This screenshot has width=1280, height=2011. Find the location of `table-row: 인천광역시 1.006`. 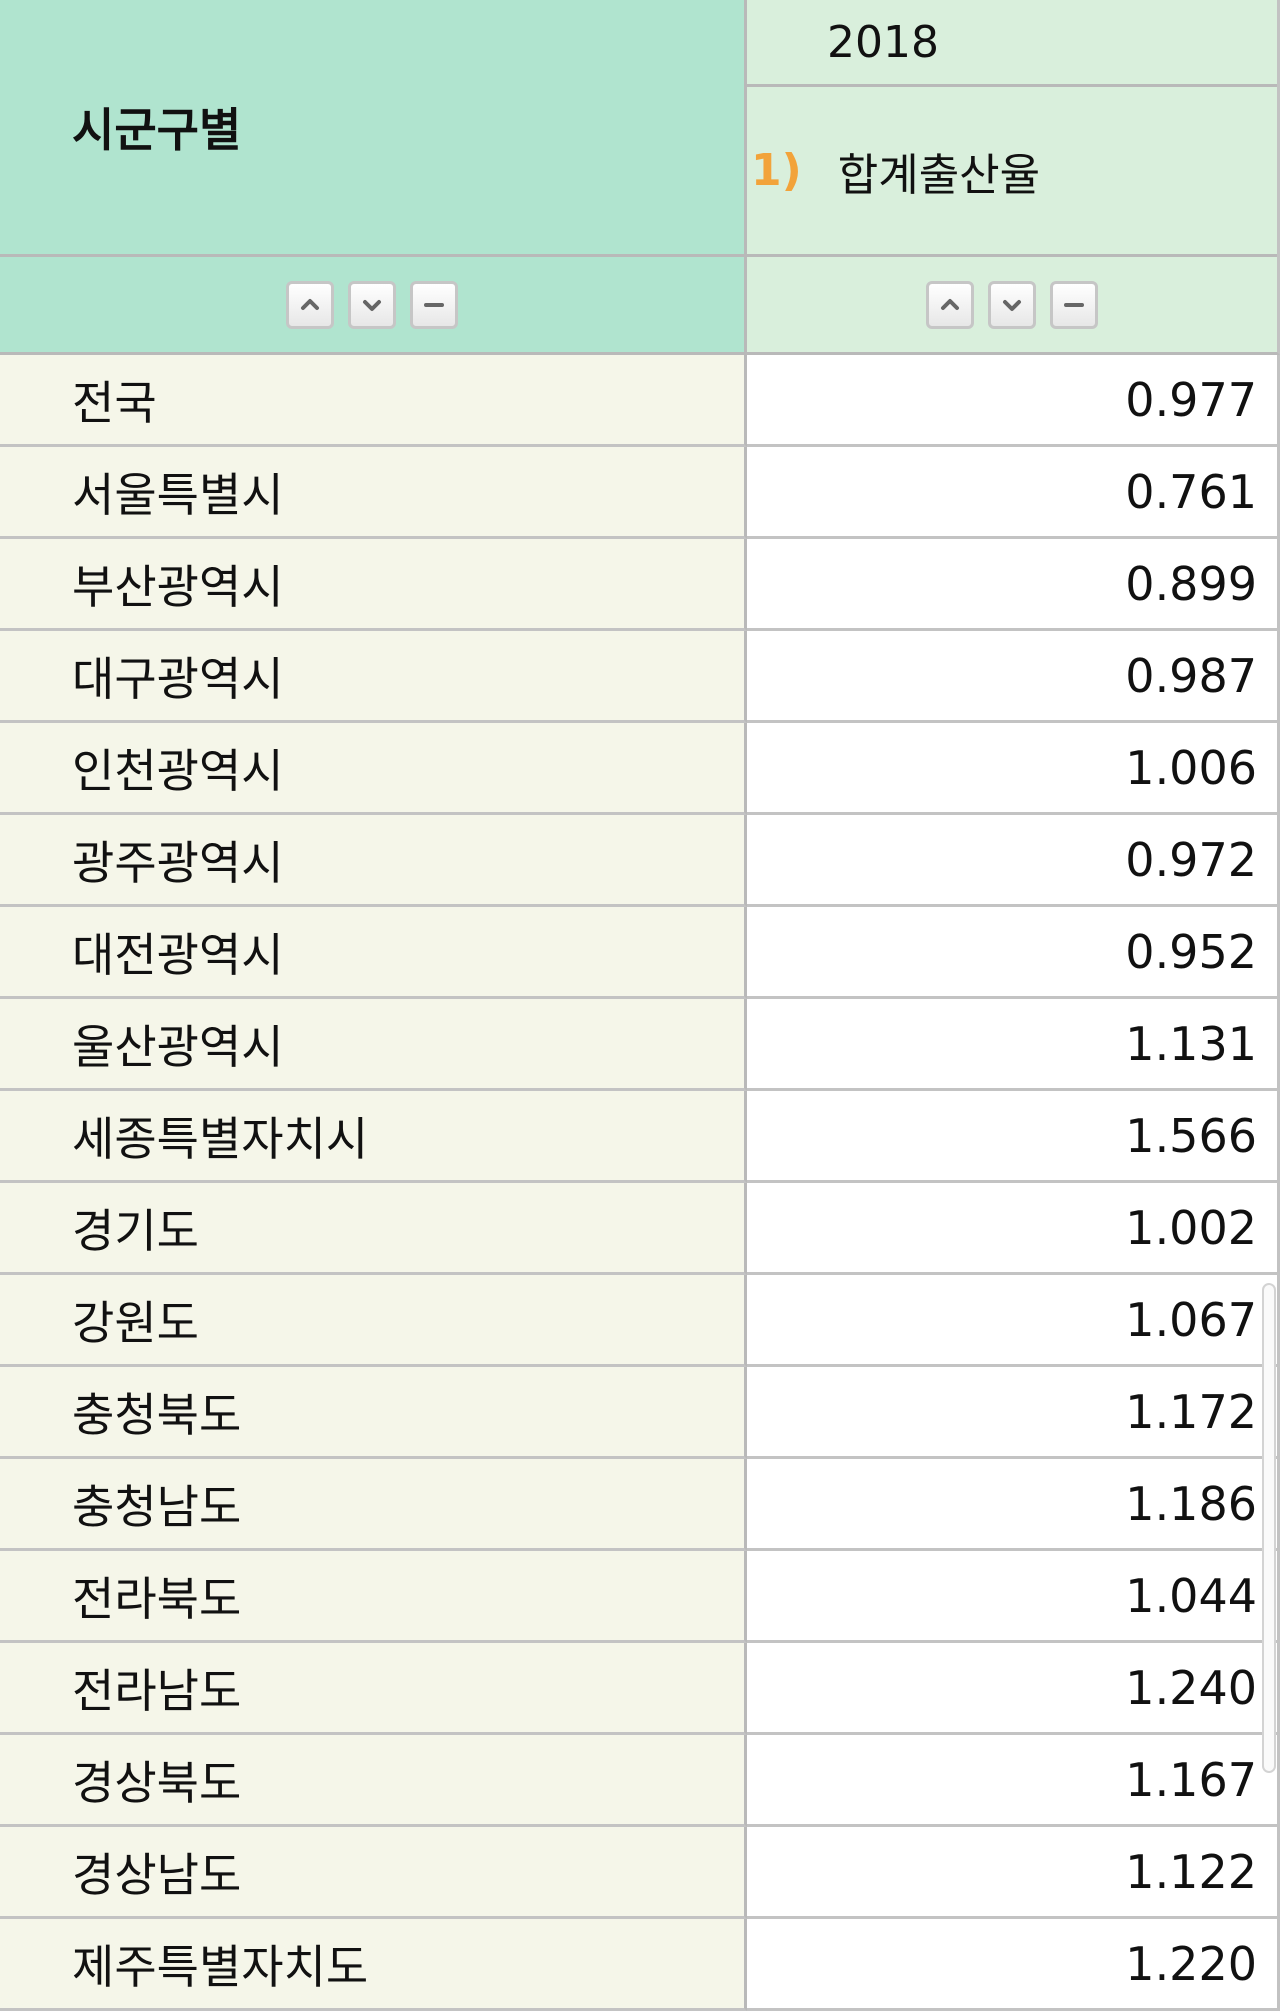

table-row: 인천광역시 1.006 is located at coordinates (640, 769).